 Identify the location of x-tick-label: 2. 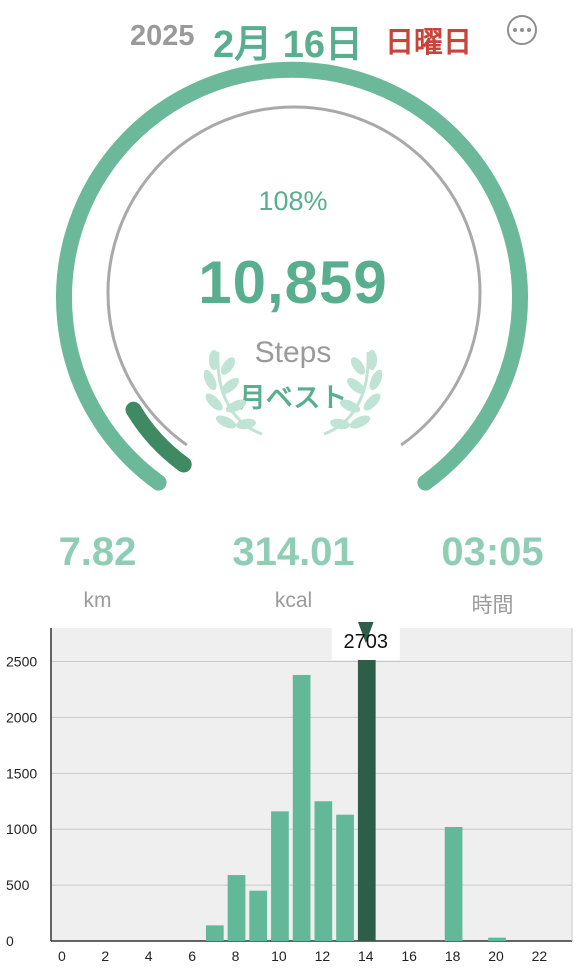
(105, 956).